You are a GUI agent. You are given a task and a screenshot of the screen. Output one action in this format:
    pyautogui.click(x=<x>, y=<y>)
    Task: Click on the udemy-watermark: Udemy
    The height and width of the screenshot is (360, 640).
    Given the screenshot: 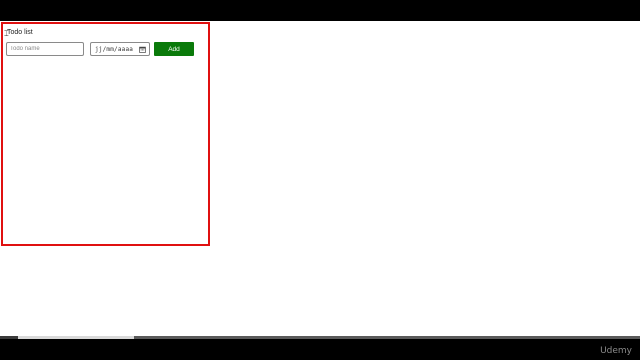 What is the action you would take?
    pyautogui.click(x=616, y=351)
    